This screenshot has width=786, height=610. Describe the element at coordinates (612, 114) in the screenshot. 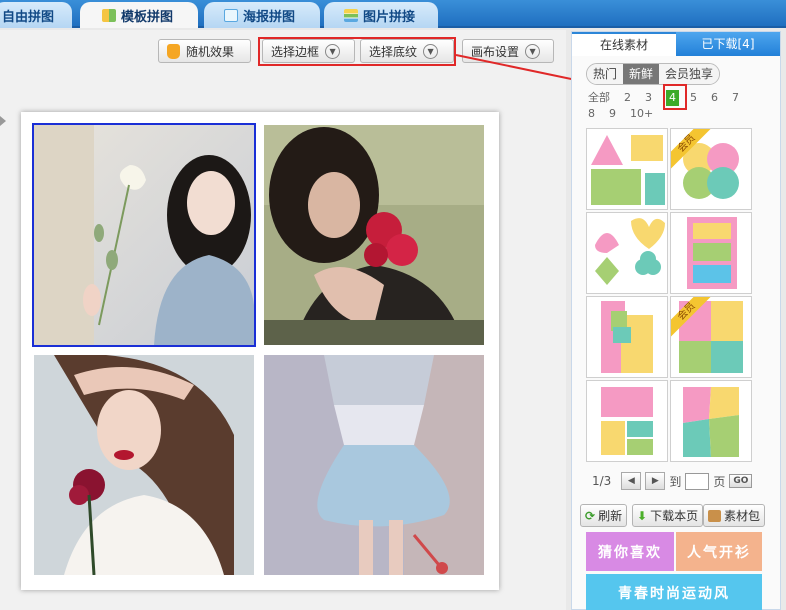

I see `count-9: 9` at that location.